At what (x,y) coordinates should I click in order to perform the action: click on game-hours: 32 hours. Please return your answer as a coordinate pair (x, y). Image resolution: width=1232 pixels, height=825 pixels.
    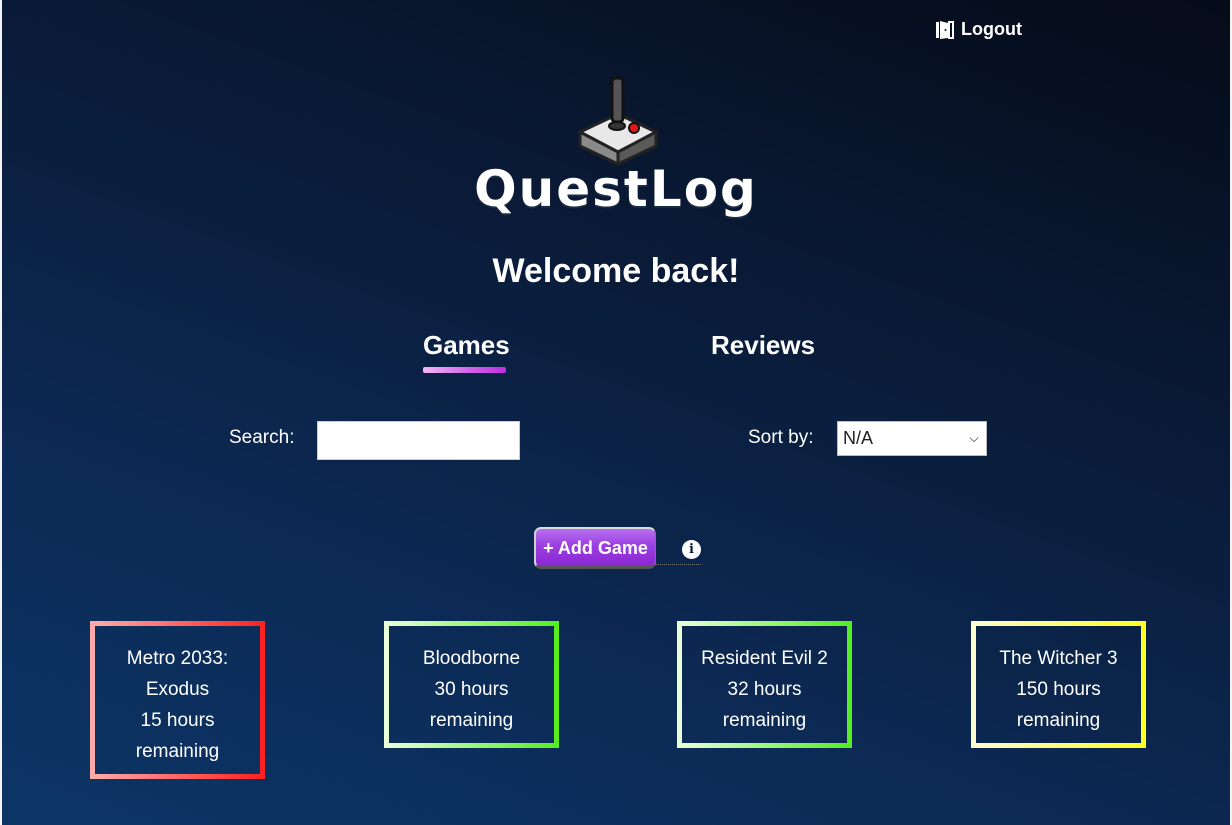
    Looking at the image, I should click on (764, 689).